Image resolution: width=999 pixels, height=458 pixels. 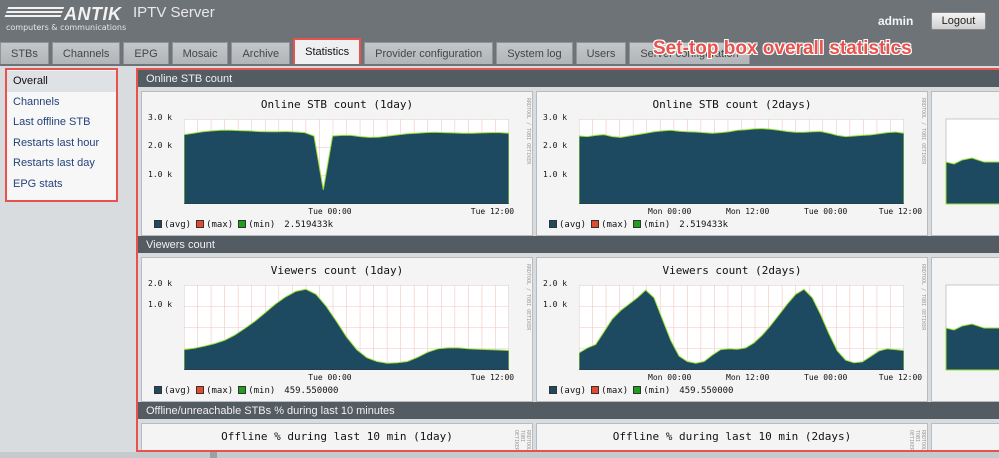 I want to click on annotation-caption: Set-top box overall statistics, so click(x=782, y=48).